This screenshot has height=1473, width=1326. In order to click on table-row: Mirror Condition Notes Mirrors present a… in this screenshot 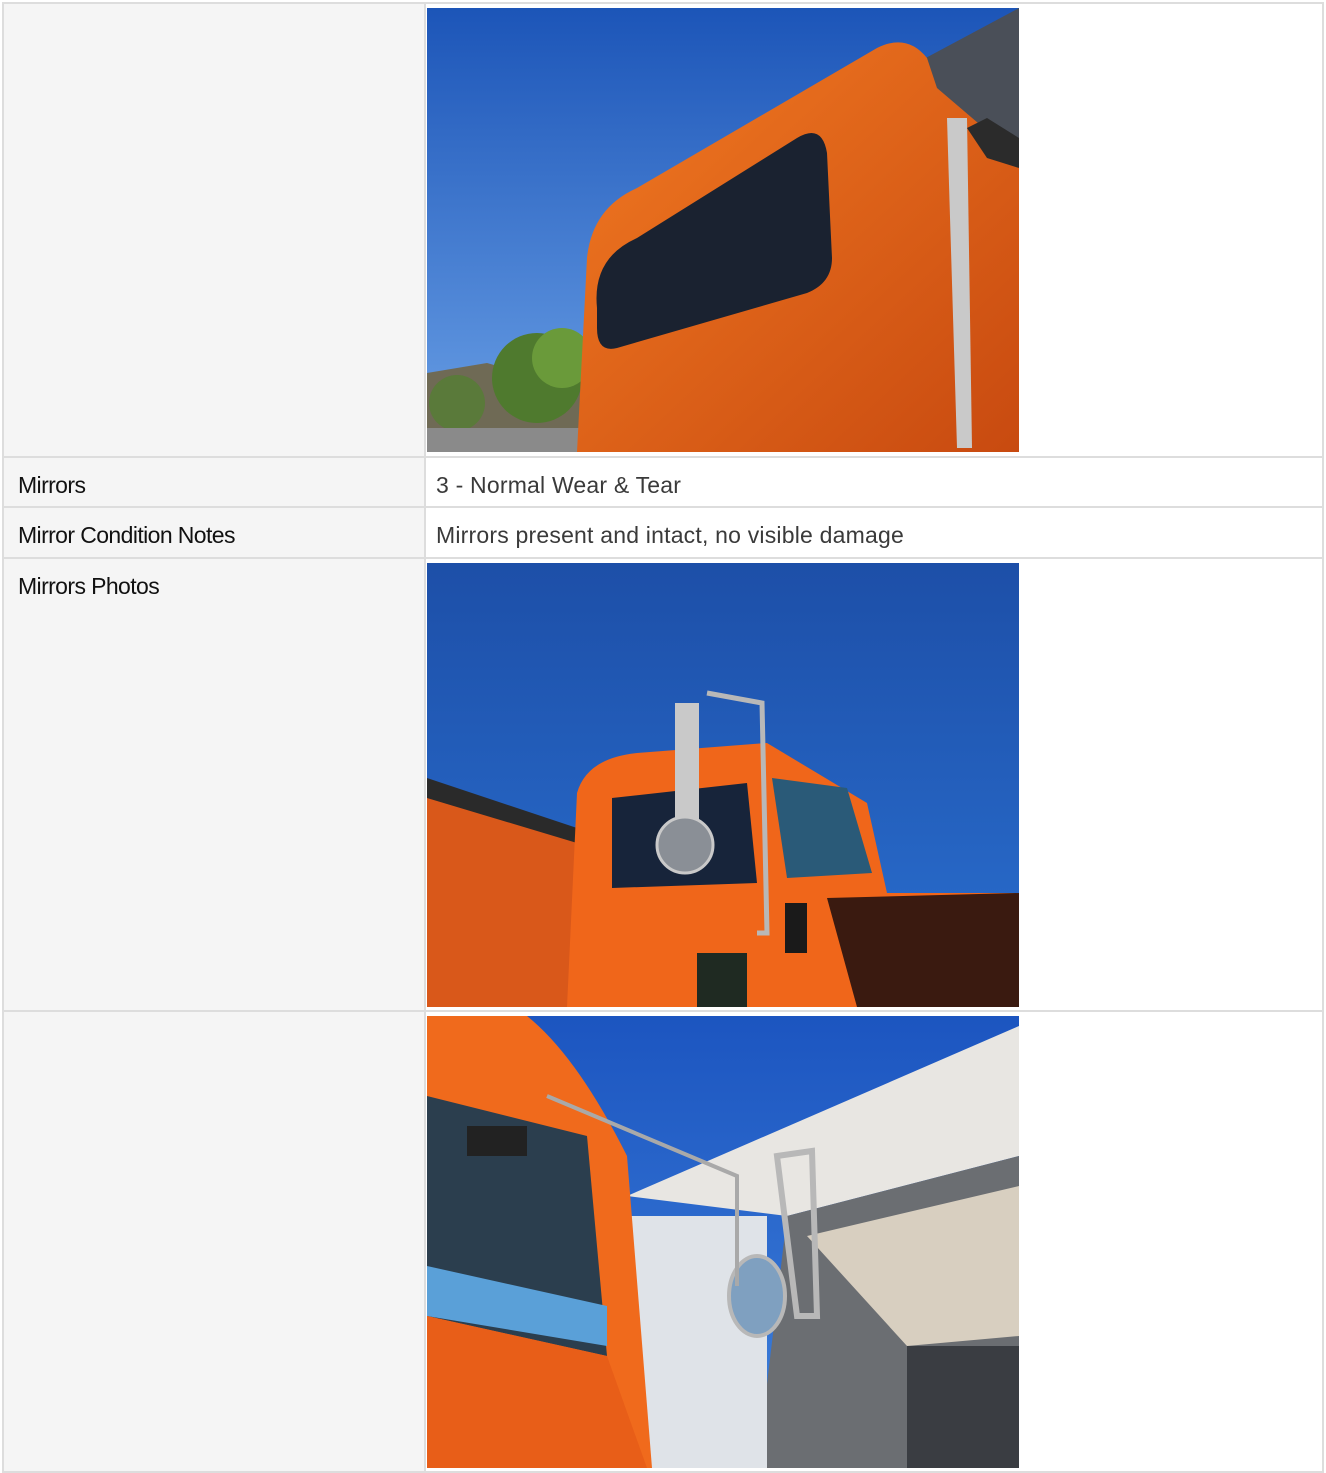, I will do `click(663, 532)`.